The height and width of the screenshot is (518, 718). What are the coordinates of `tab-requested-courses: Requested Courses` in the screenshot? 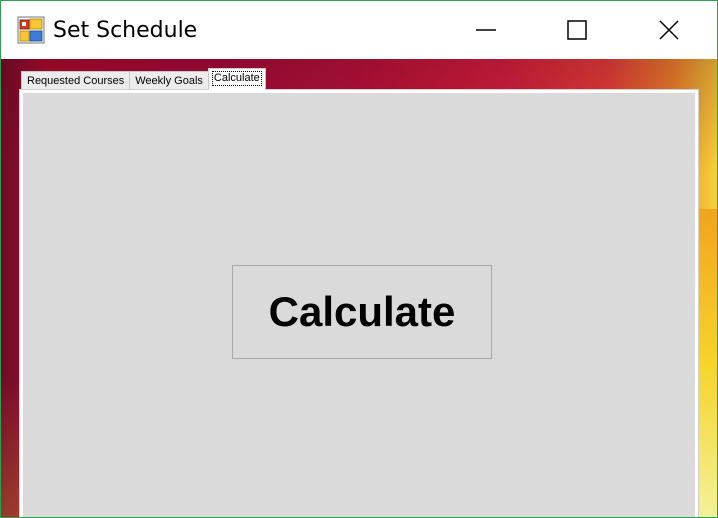 It's located at (76, 80).